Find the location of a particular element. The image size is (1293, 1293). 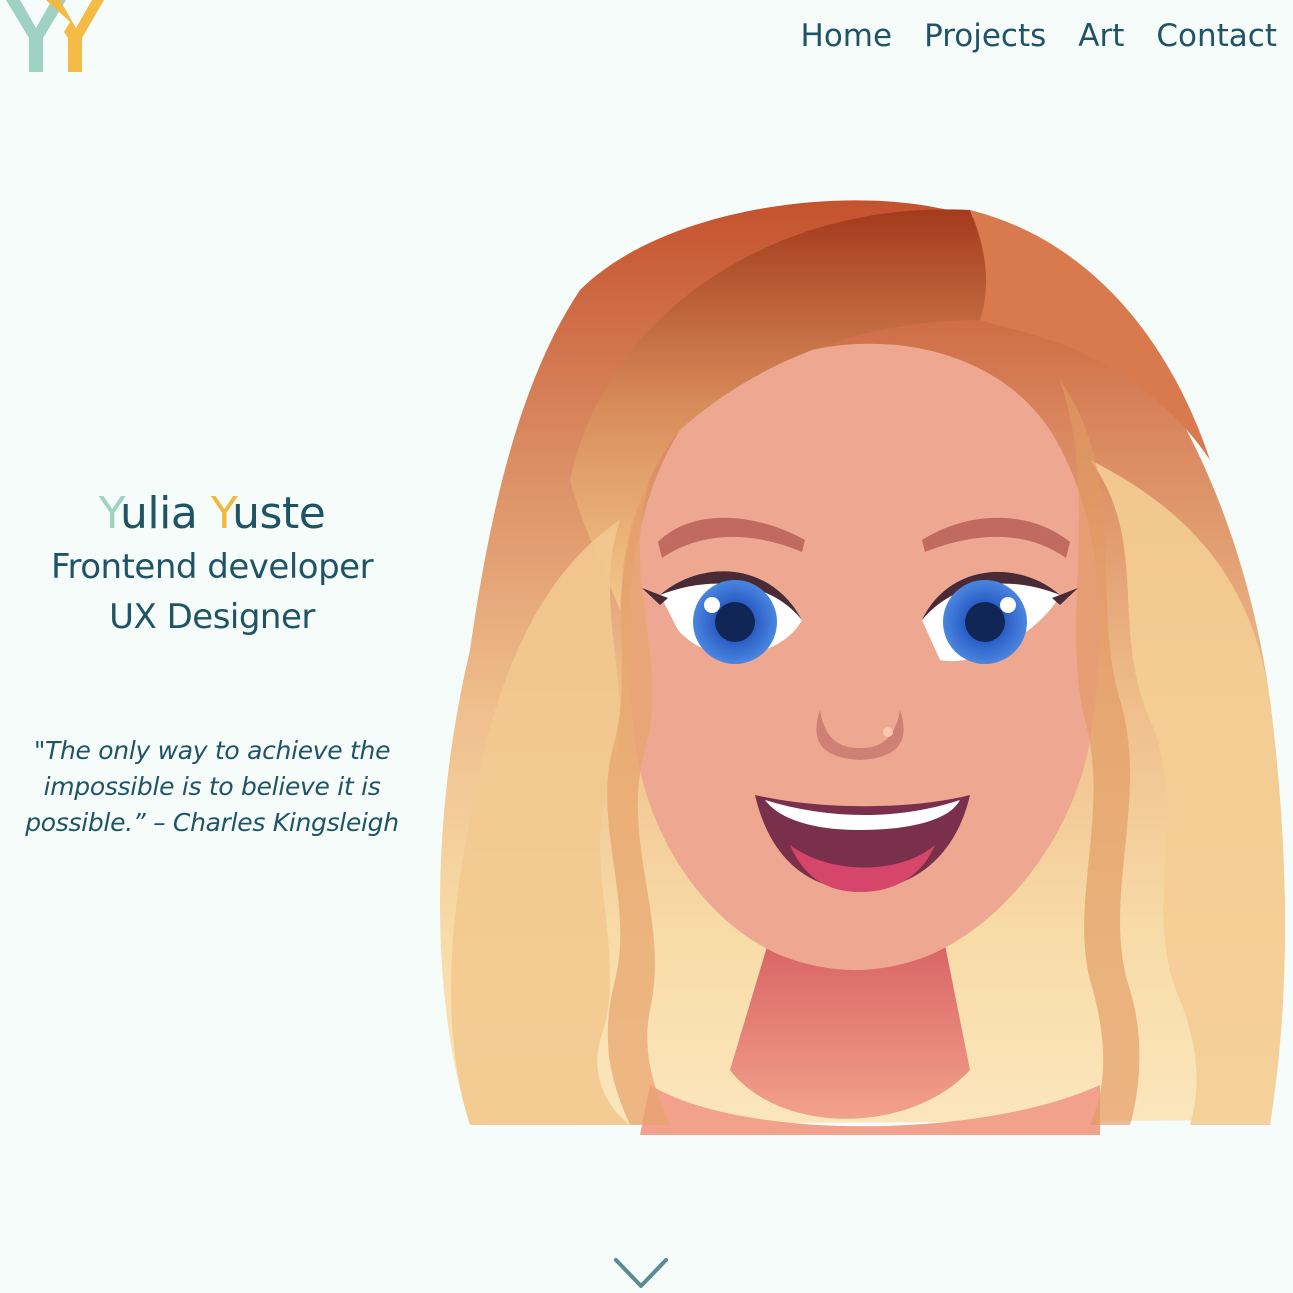

nav-contact: Contact is located at coordinates (1216, 36).